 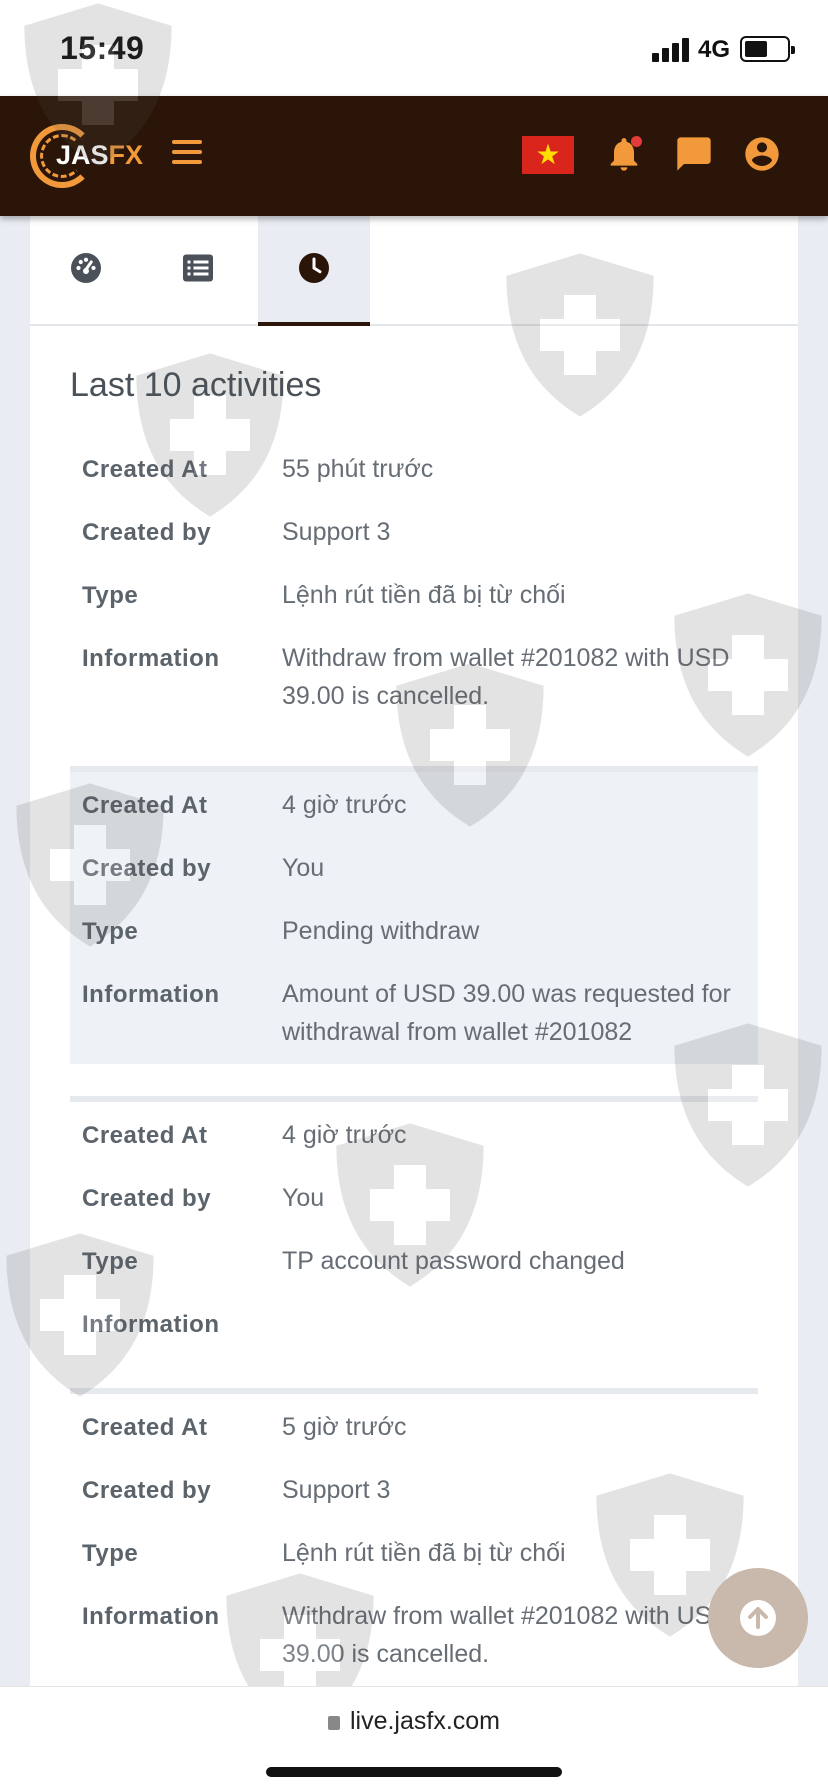 I want to click on clock-icon, so click(x=314, y=268).